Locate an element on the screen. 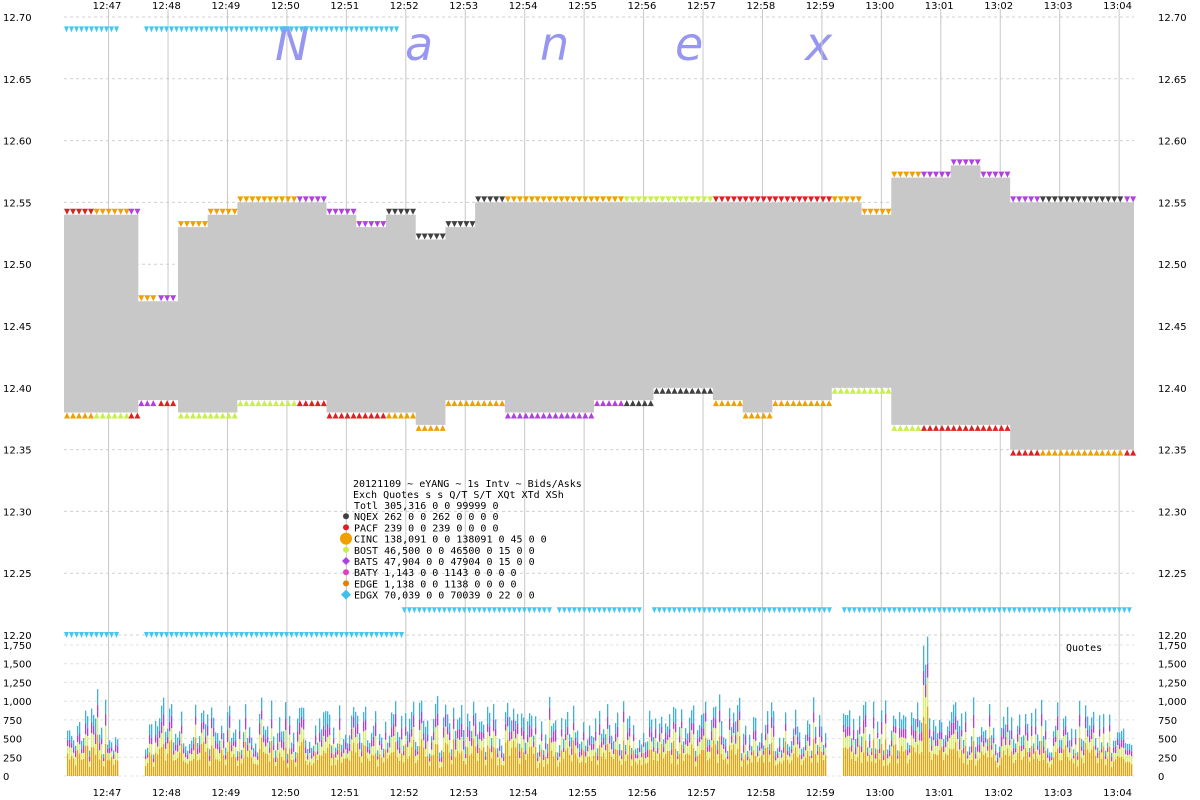 This screenshot has width=1200, height=800. edgx-high-ask-marker is located at coordinates (311, 29).